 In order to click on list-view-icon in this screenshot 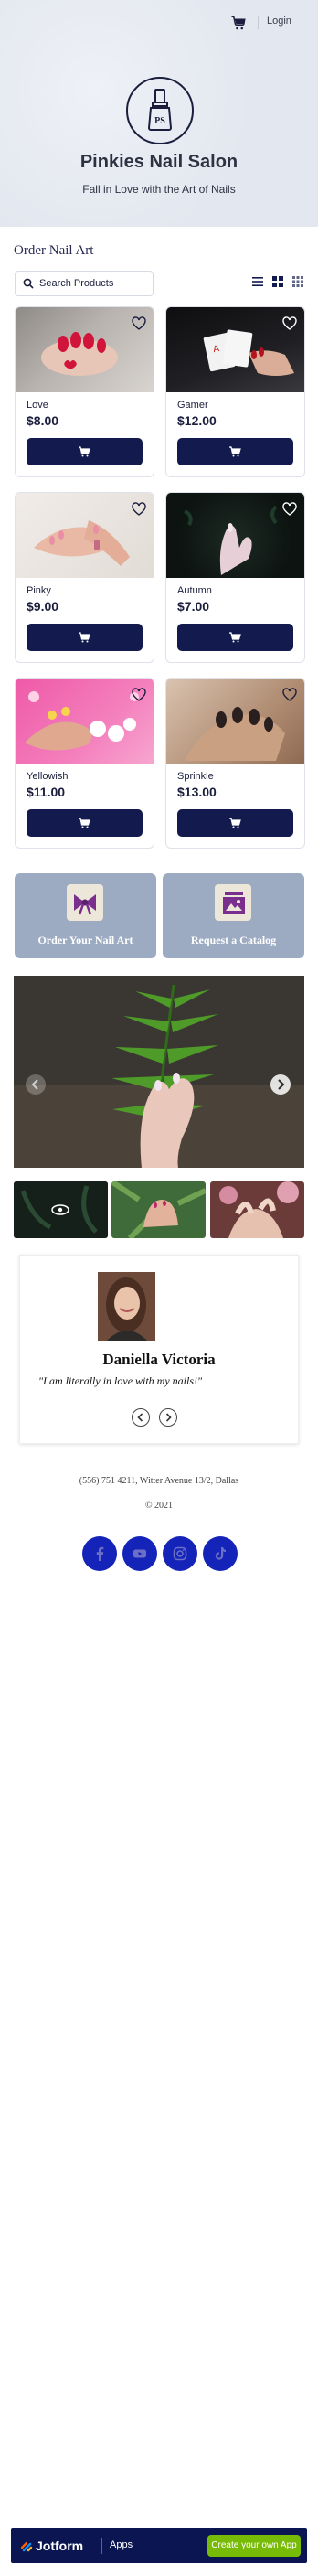, I will do `click(257, 281)`.